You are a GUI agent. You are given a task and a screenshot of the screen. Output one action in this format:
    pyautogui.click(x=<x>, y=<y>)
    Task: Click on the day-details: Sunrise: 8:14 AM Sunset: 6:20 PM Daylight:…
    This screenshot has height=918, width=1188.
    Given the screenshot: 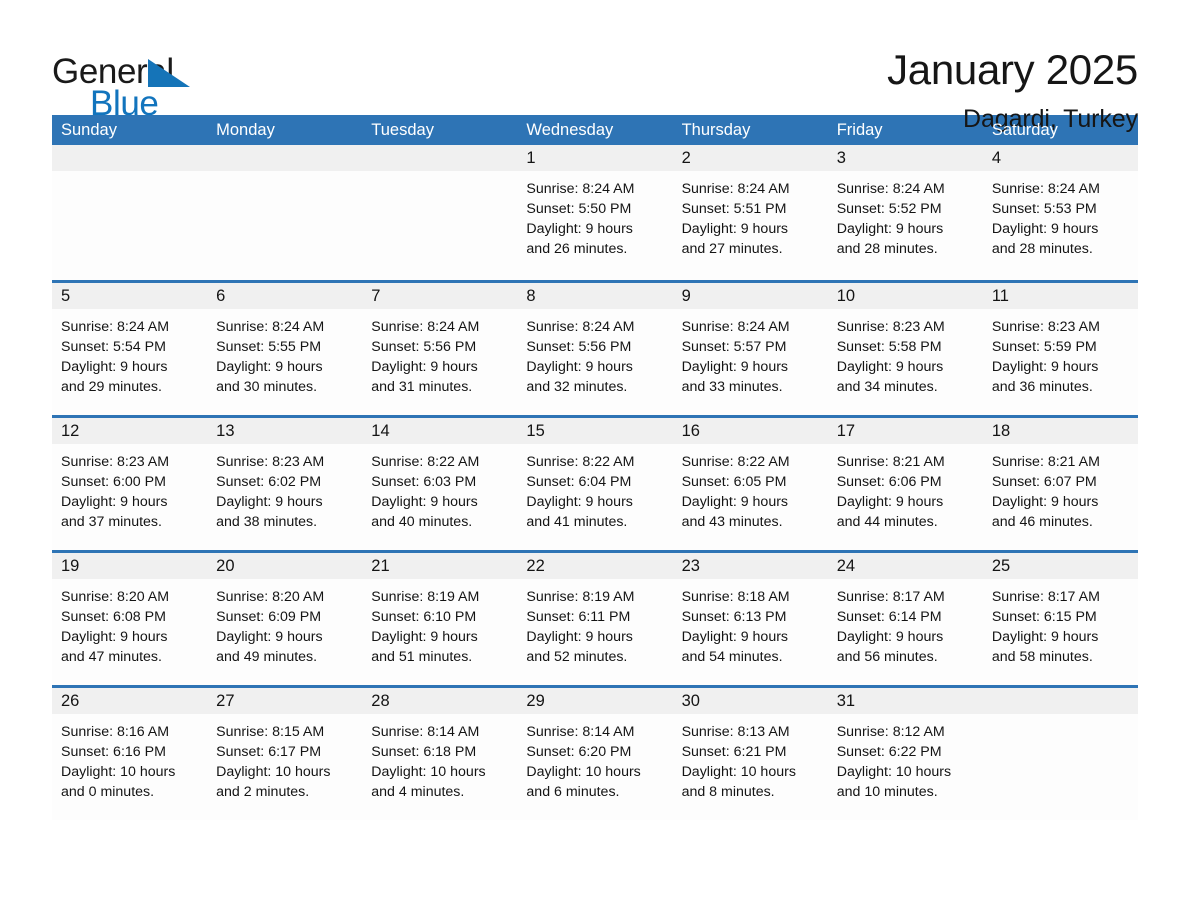 What is the action you would take?
    pyautogui.click(x=594, y=758)
    